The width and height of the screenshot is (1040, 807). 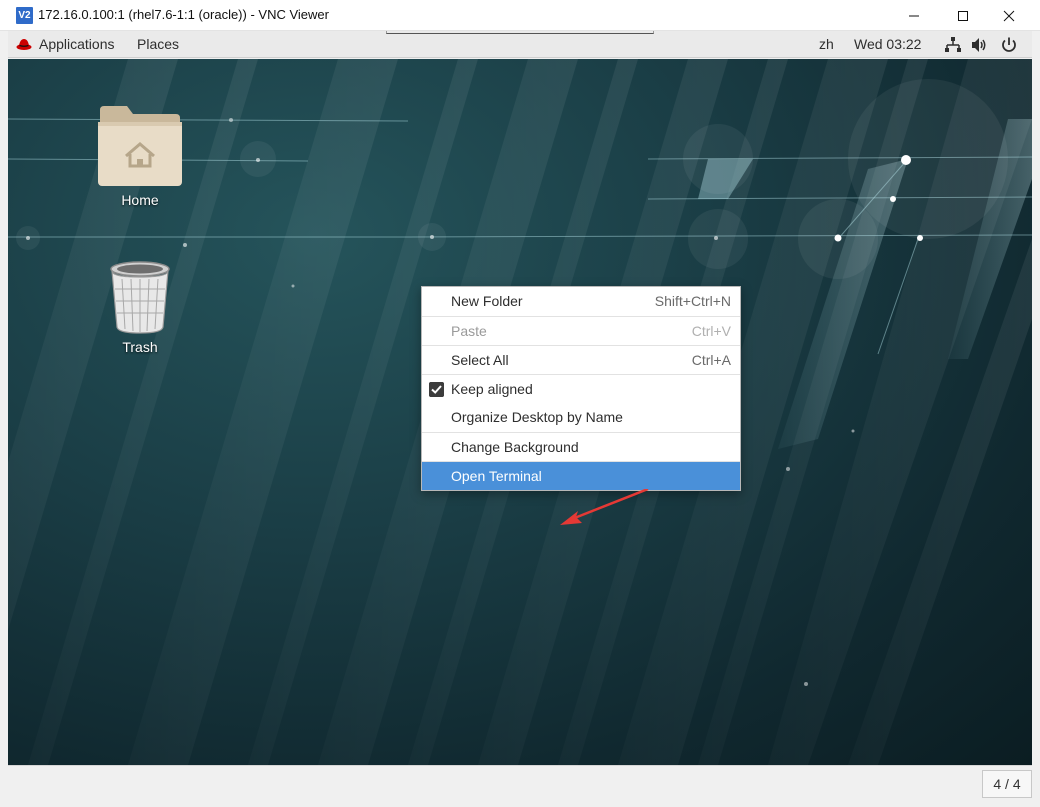 I want to click on maximize-icon, so click(x=963, y=15).